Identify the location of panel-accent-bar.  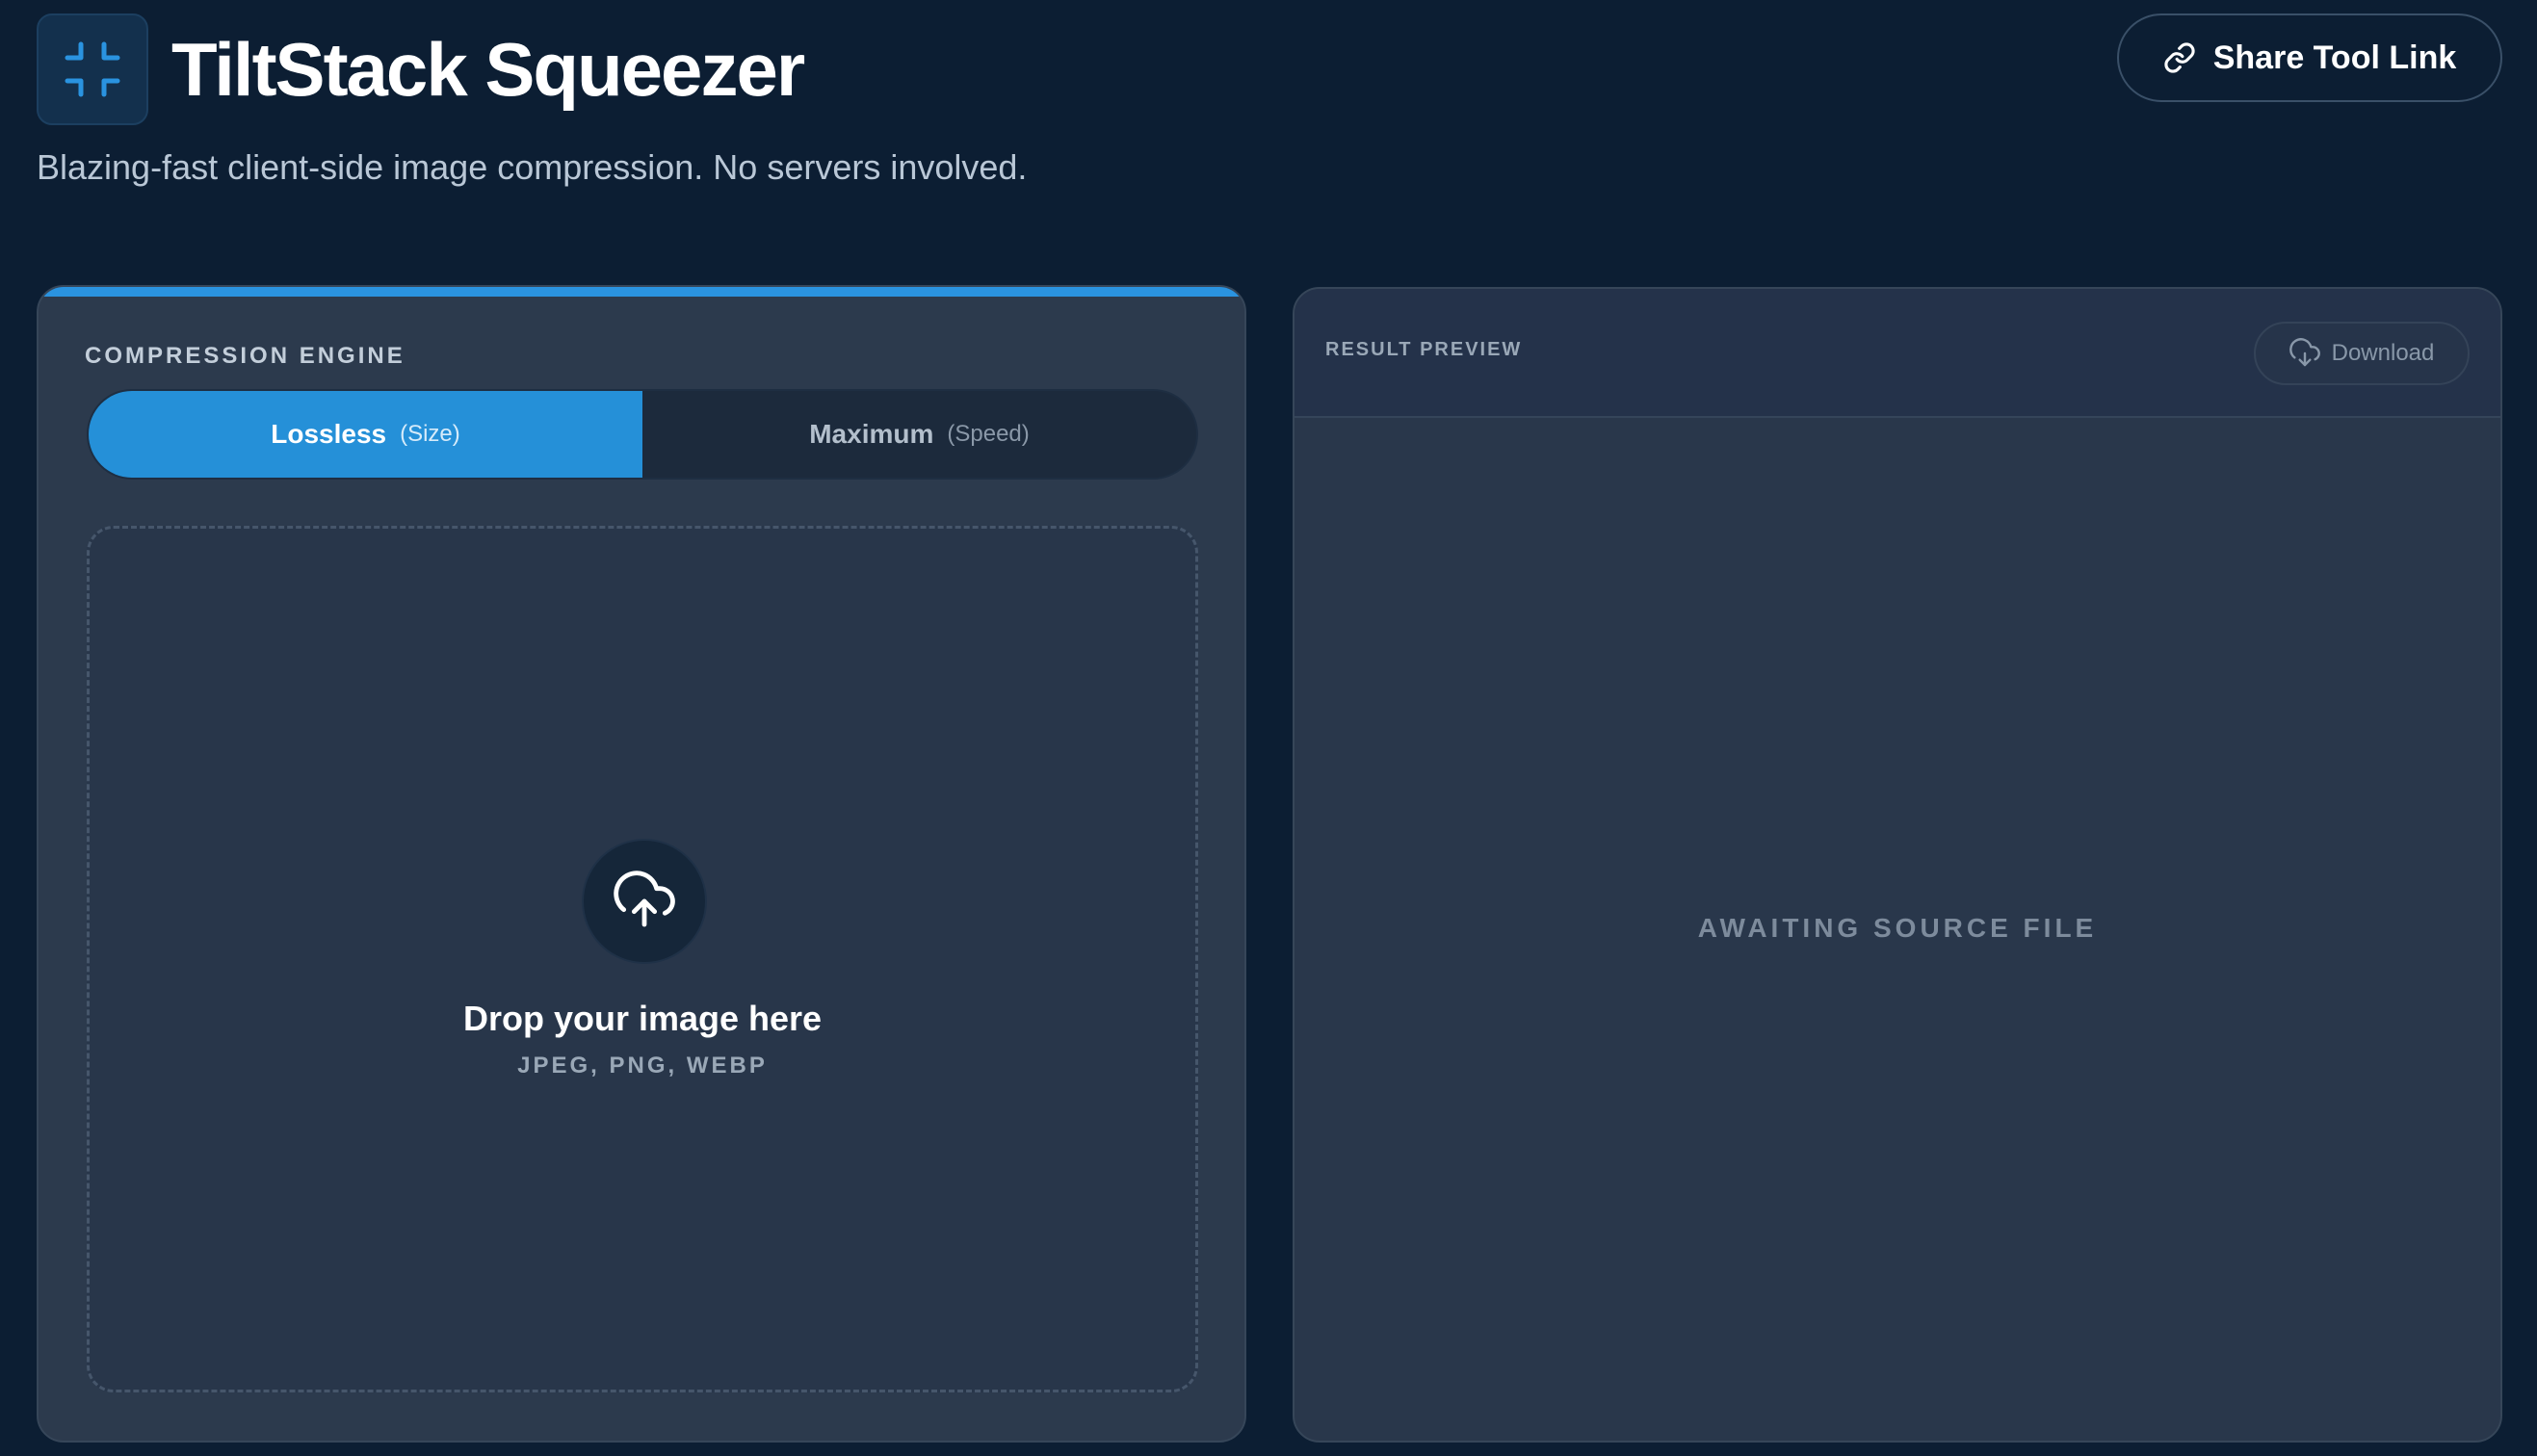
(641, 292).